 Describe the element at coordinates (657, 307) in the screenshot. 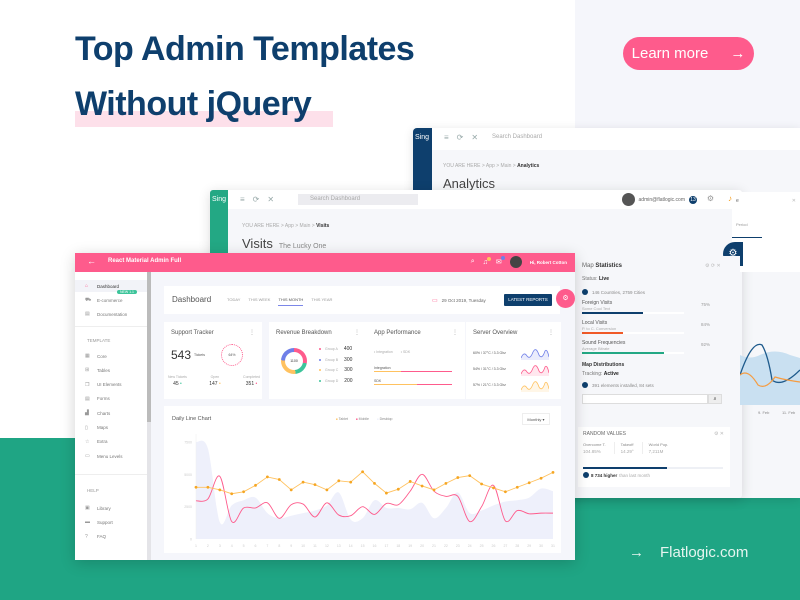

I see `stat-row: Foreign Visits Some Cool Text 75%` at that location.